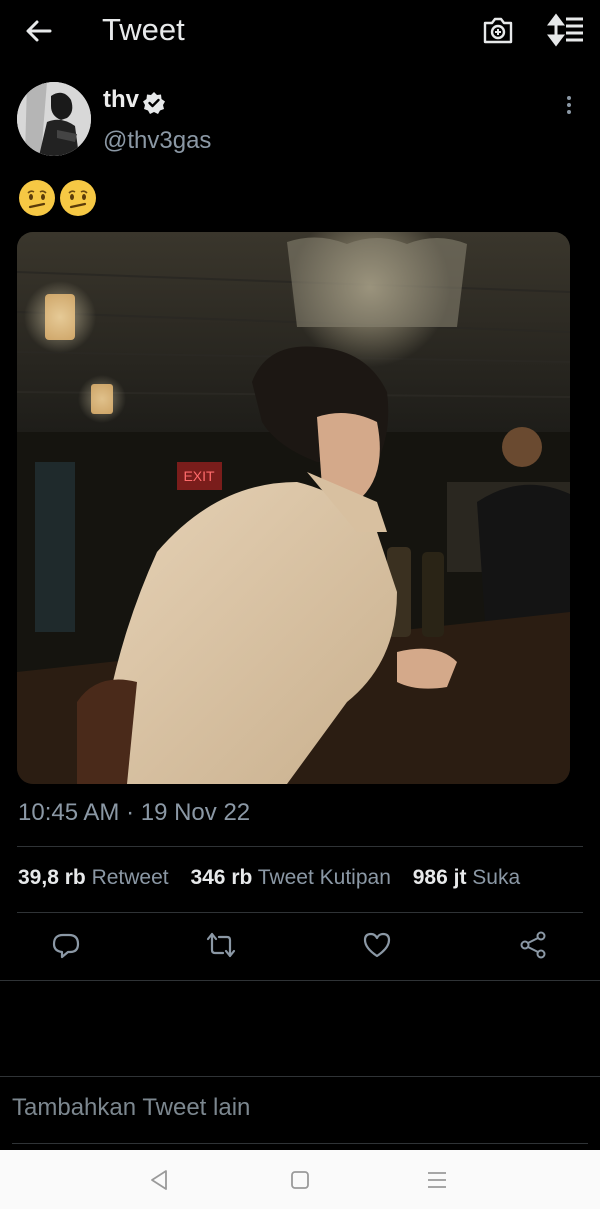 Image resolution: width=600 pixels, height=1209 pixels. What do you see at coordinates (324, 877) in the screenshot?
I see `quote-tweet-count-label: Tweet Kutipan` at bounding box center [324, 877].